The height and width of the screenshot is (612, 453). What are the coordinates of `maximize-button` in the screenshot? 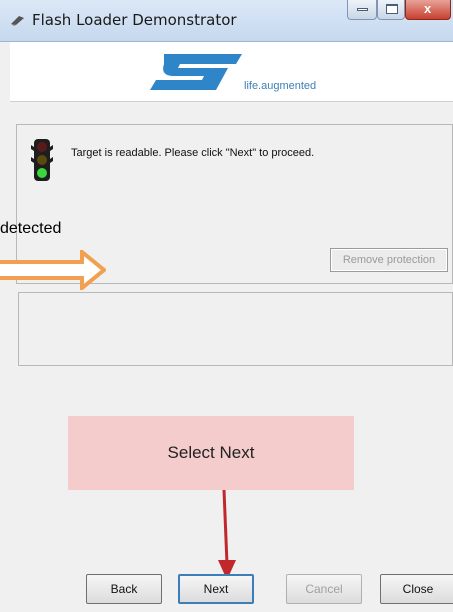 It's located at (391, 10).